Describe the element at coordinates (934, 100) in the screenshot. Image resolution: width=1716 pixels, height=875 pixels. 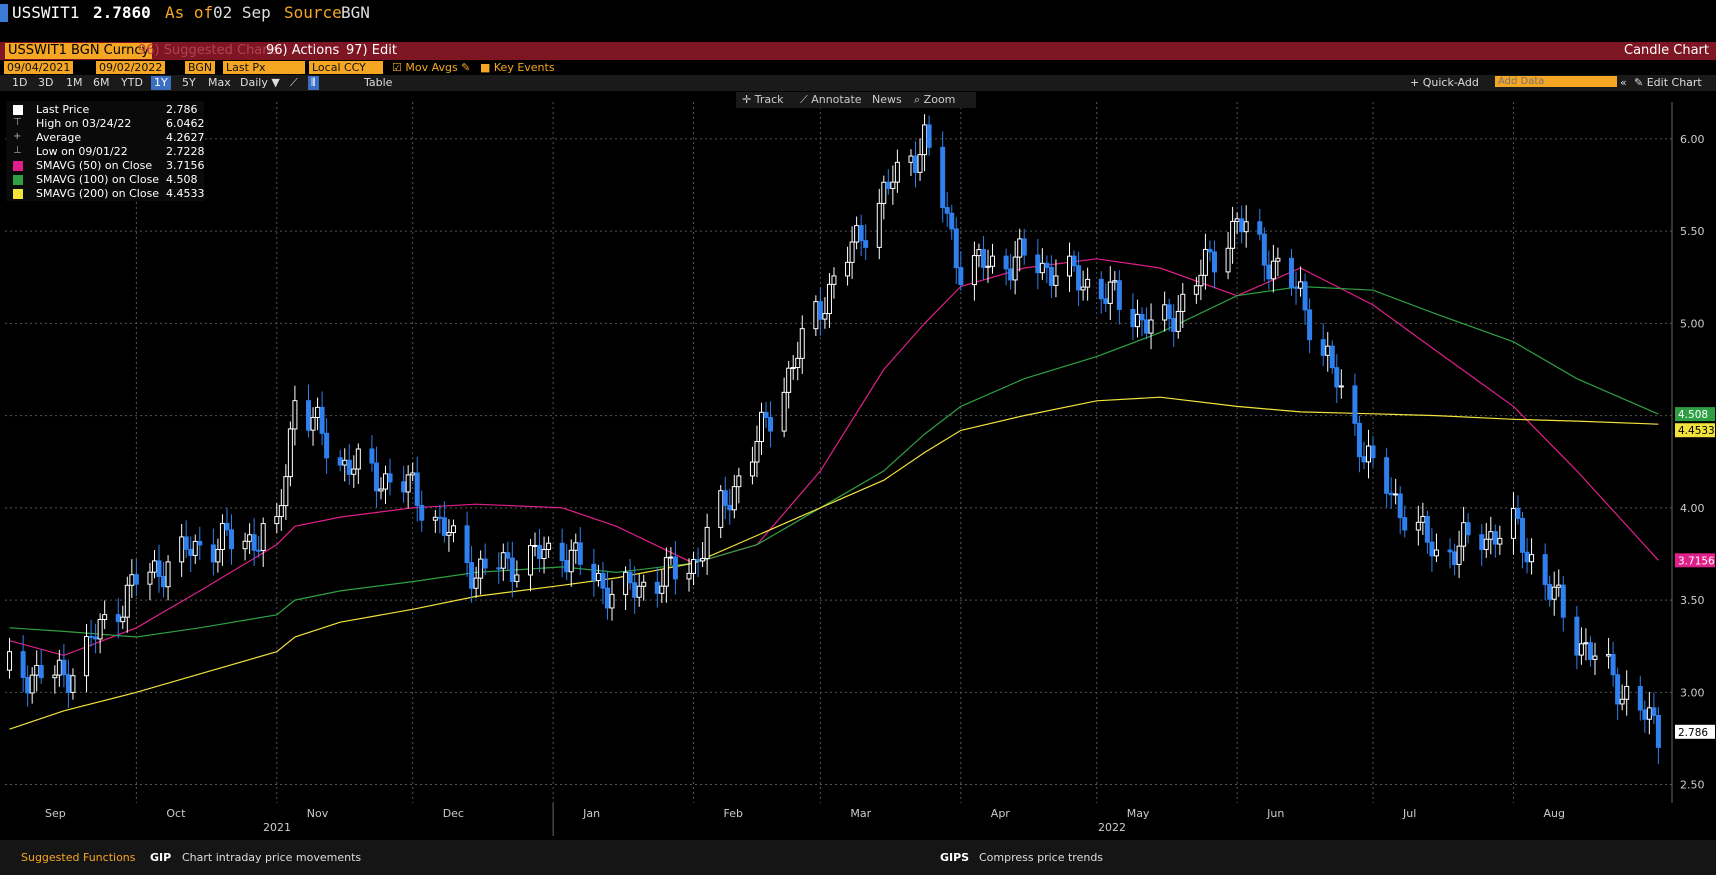
I see `zoom-tool: ⌕ Zoom` at that location.